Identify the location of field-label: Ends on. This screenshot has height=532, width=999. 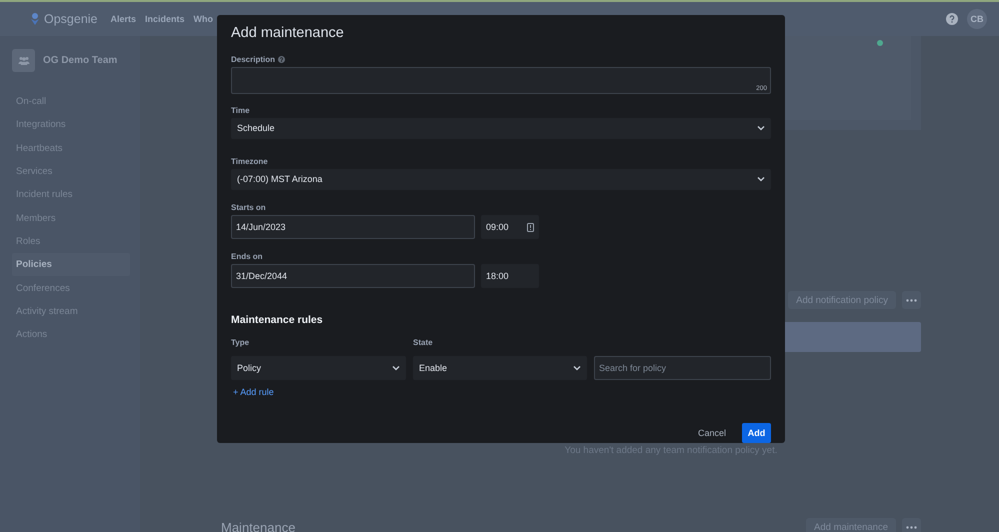
(247, 256).